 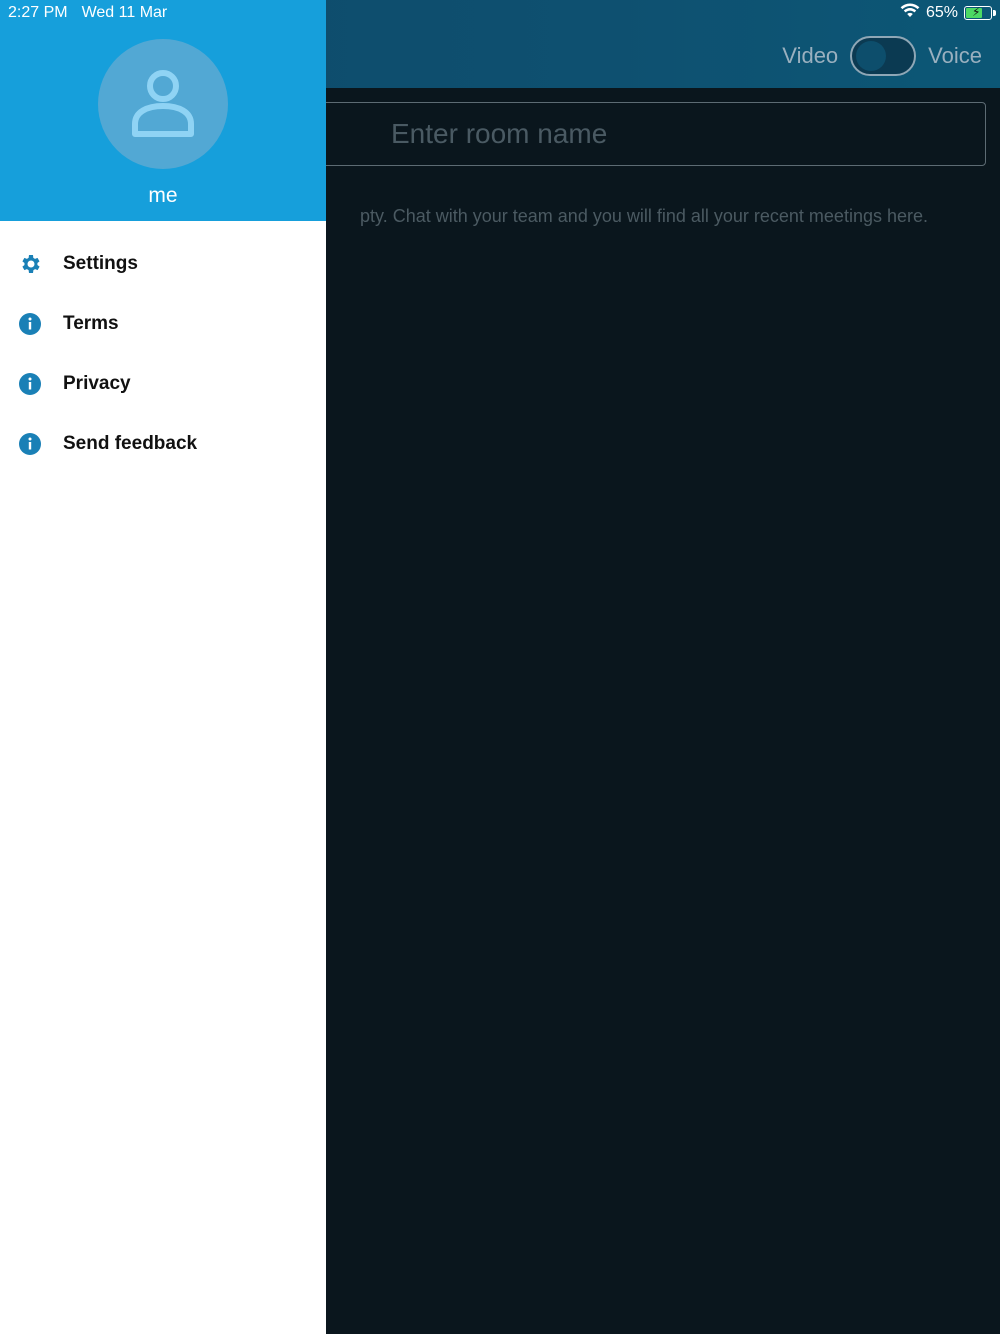 What do you see at coordinates (163, 195) in the screenshot?
I see `user-name: me` at bounding box center [163, 195].